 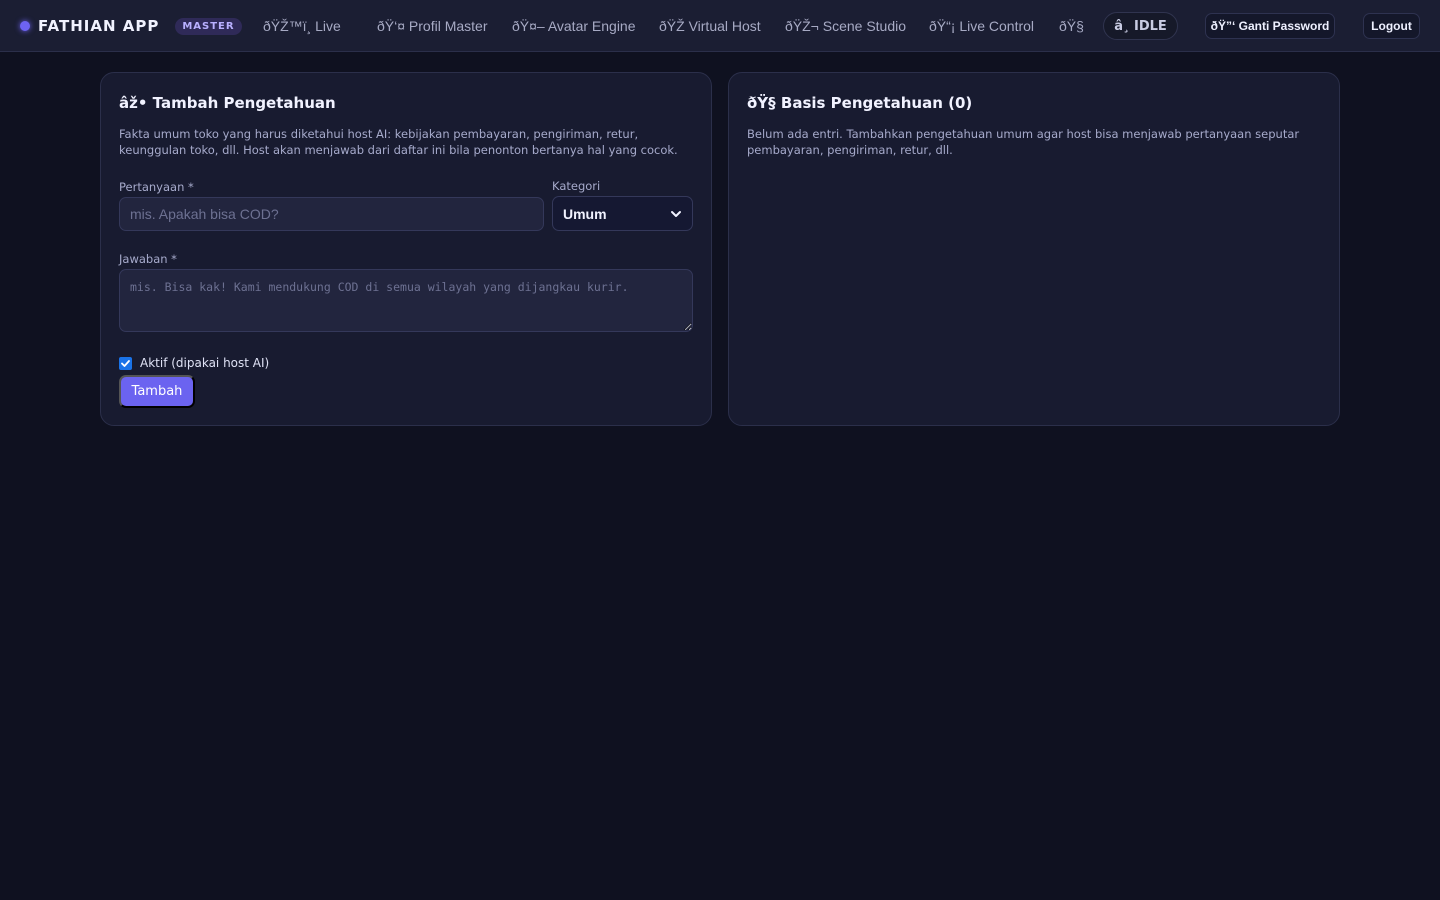 What do you see at coordinates (99, 26) in the screenshot?
I see `brand-name: FATHIAN APP` at bounding box center [99, 26].